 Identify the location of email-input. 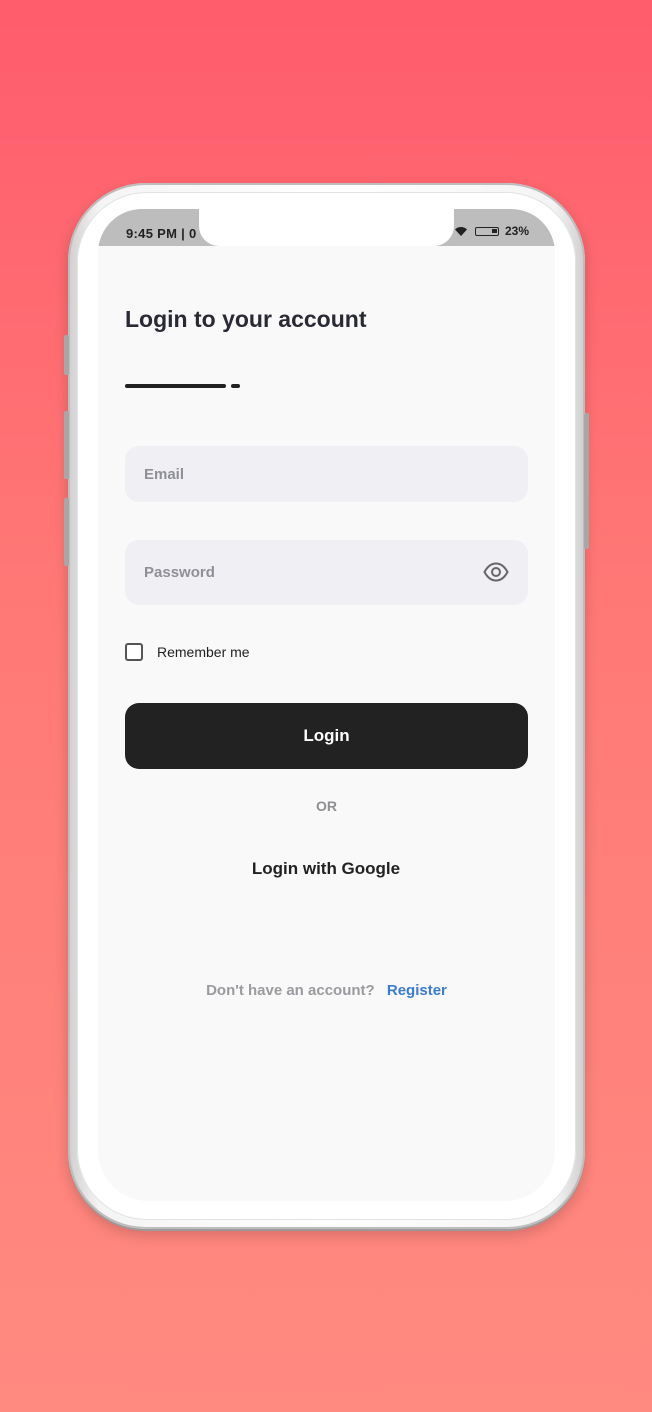
(326, 474).